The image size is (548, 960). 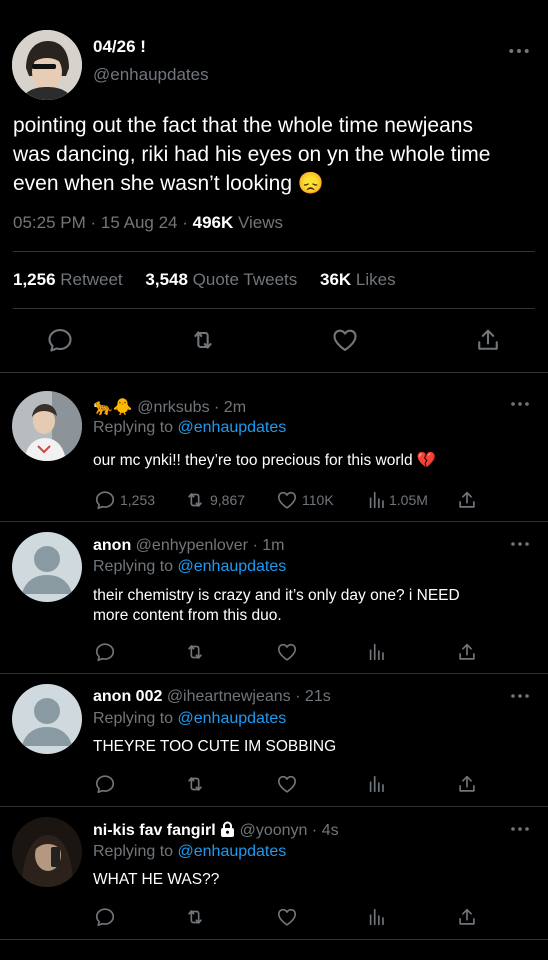 I want to click on handle: @iheartnewjeans, so click(x=229, y=696).